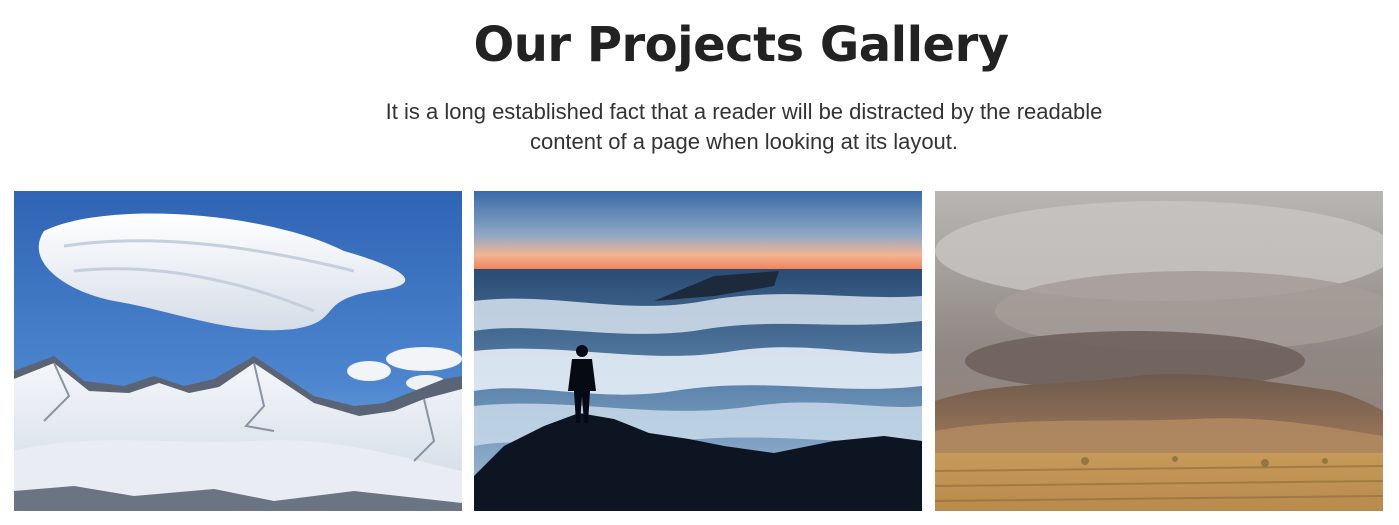 This screenshot has height=525, width=1399. I want to click on gallery-title: Our Projects Gallery, so click(741, 45).